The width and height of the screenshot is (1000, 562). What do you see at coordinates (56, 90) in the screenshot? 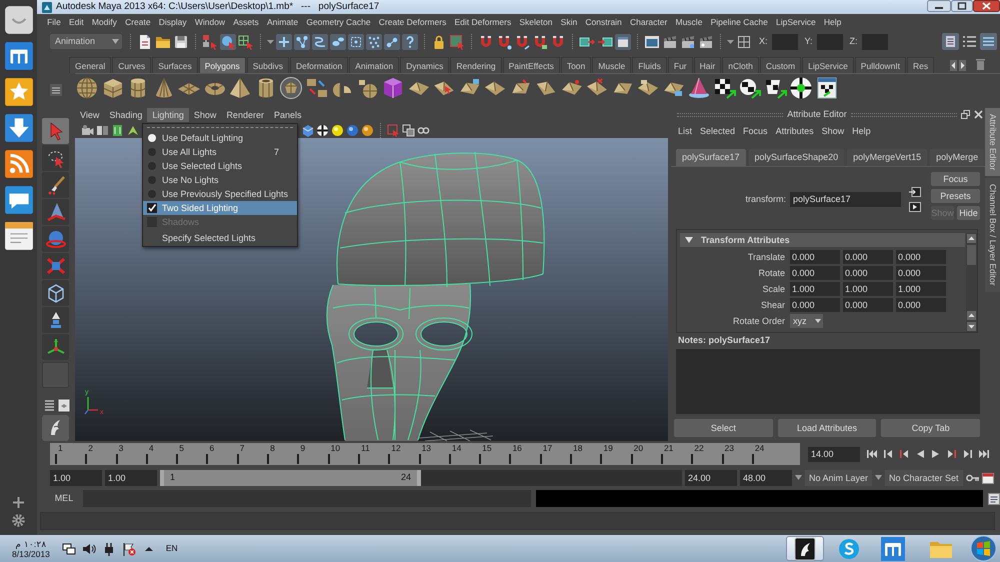
I see `shelf-menu-icon` at bounding box center [56, 90].